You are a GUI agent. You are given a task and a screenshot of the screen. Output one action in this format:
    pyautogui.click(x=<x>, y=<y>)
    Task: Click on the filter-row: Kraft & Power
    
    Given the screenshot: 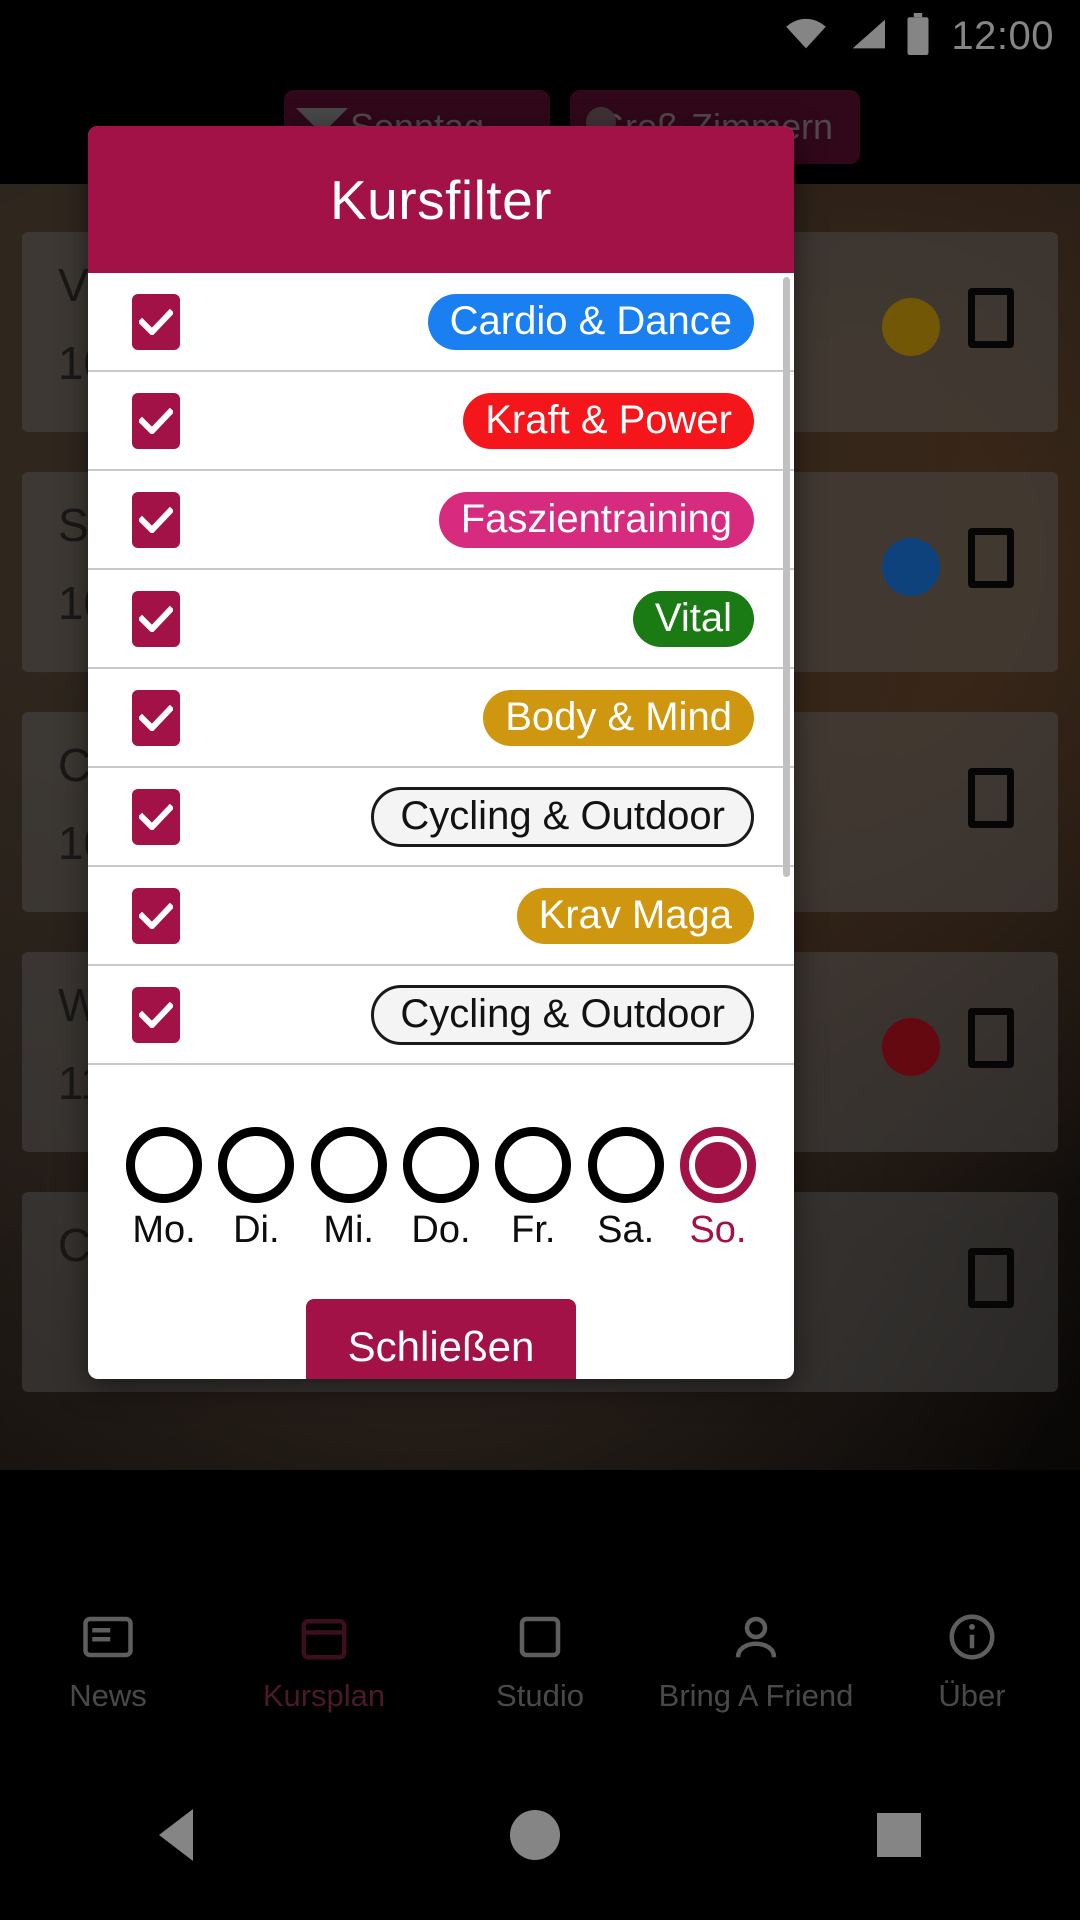 What is the action you would take?
    pyautogui.click(x=441, y=421)
    